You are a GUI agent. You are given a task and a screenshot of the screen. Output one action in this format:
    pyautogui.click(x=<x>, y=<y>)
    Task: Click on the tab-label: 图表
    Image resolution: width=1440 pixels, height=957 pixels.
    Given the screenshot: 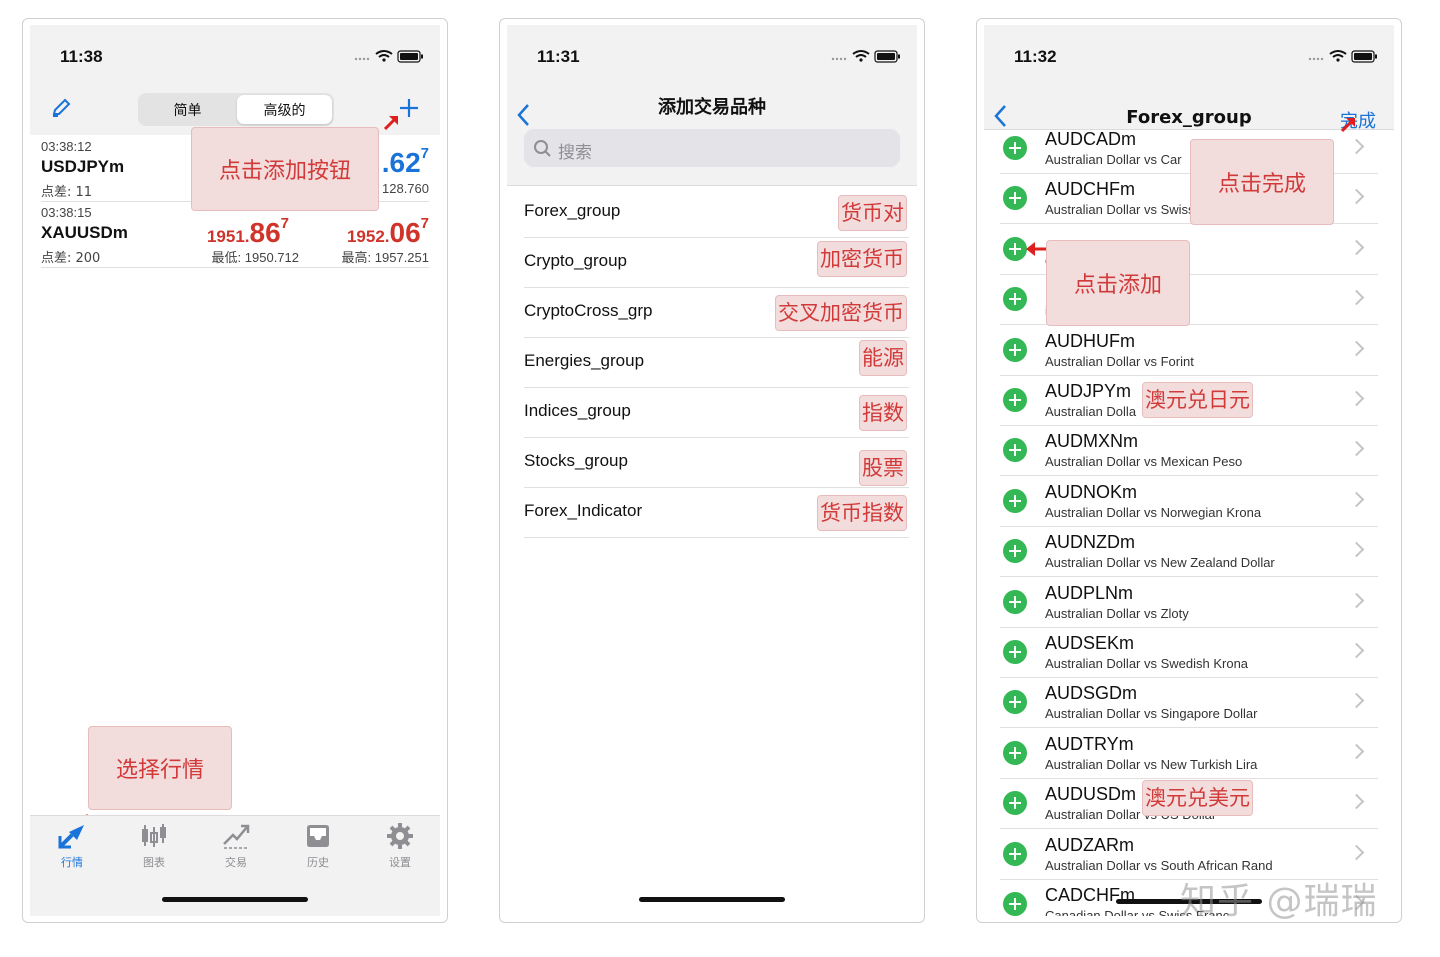 What is the action you would take?
    pyautogui.click(x=154, y=862)
    